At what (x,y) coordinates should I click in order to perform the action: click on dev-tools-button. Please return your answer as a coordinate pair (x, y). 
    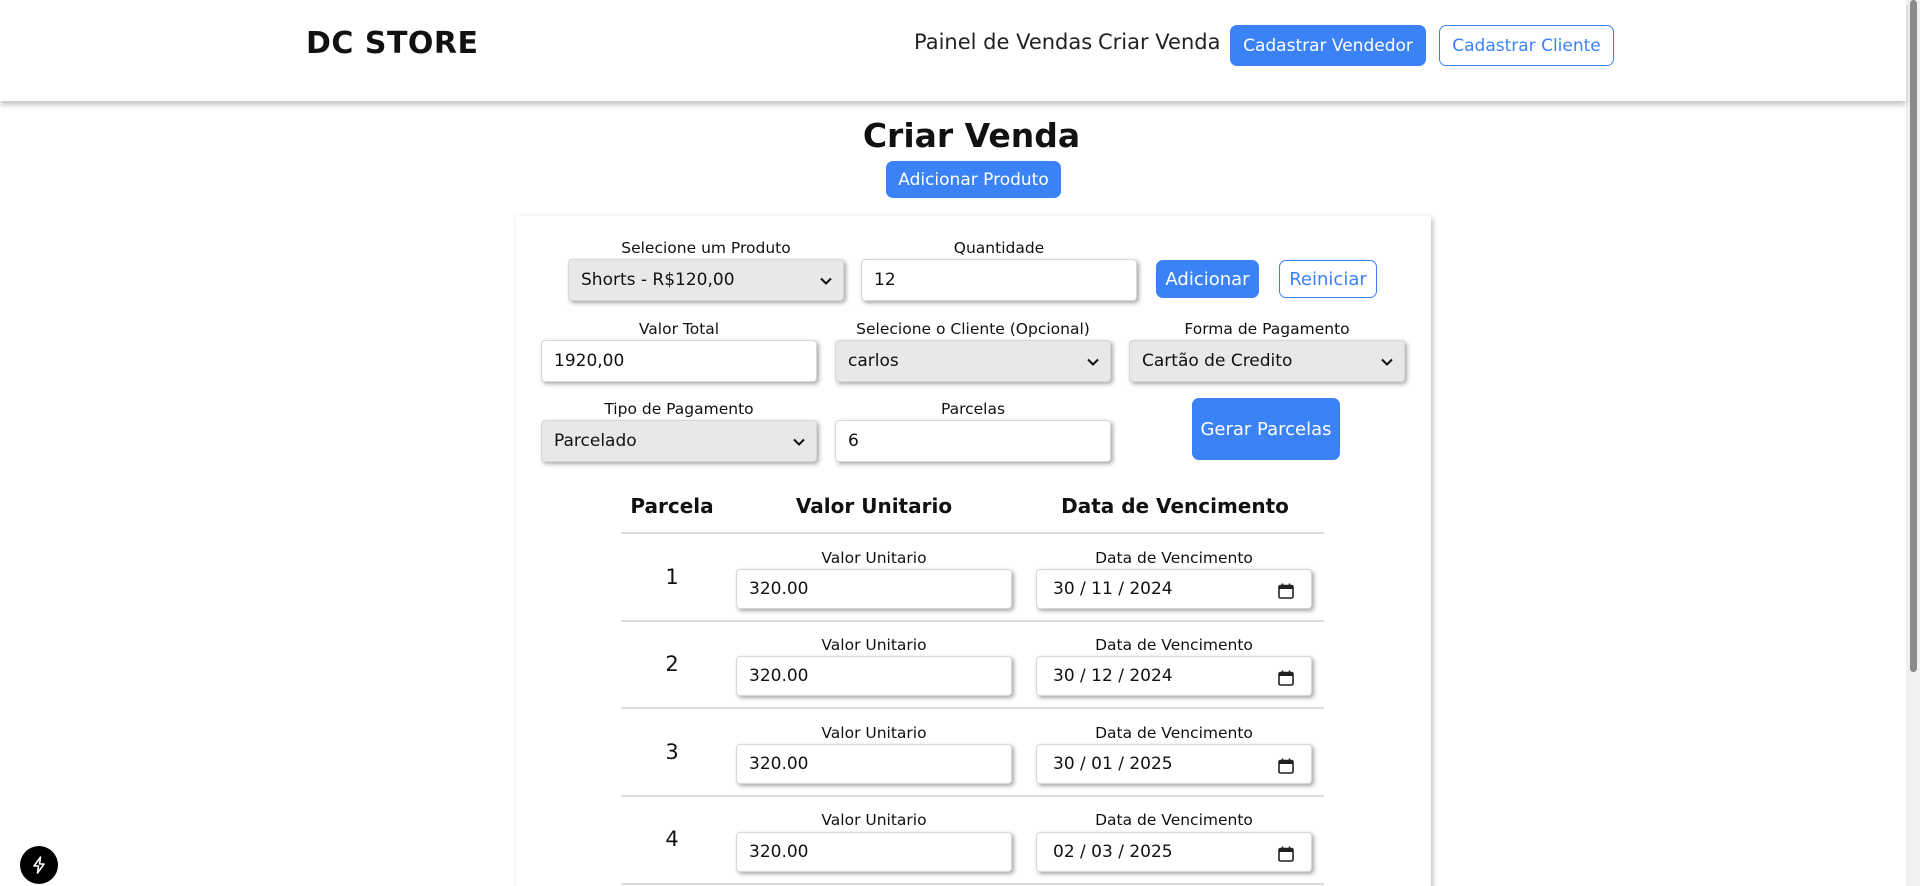
    Looking at the image, I should click on (39, 865).